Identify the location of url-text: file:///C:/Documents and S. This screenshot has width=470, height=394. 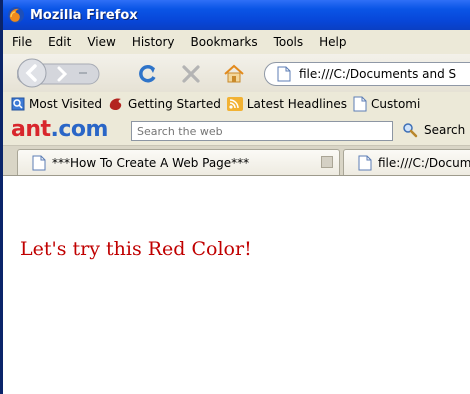
(378, 74).